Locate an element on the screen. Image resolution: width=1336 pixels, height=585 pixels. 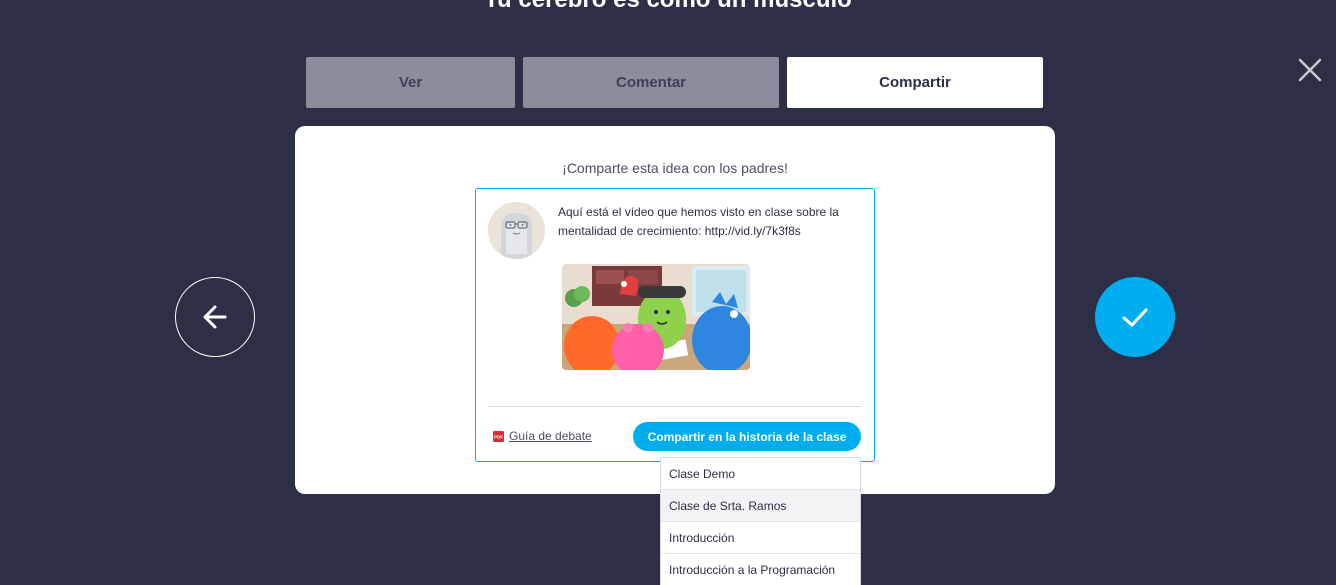
close-button is located at coordinates (1310, 70).